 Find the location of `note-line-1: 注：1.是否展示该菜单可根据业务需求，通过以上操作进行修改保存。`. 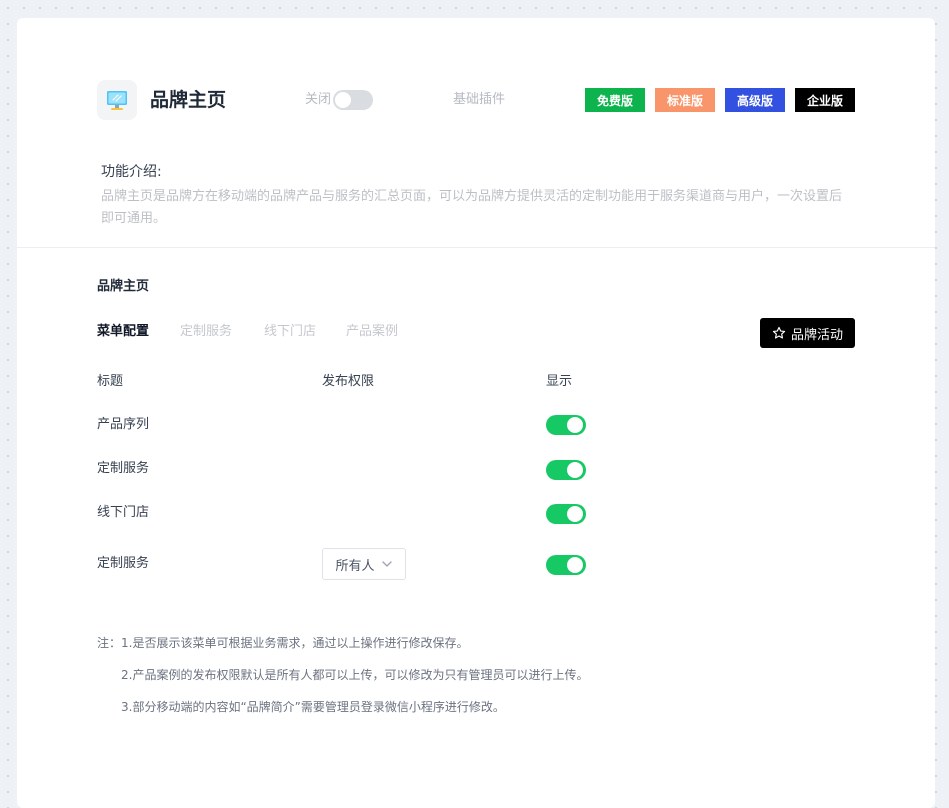

note-line-1: 注：1.是否展示该菜单可根据业务需求，通过以上操作进行修改保存。 is located at coordinates (283, 643).